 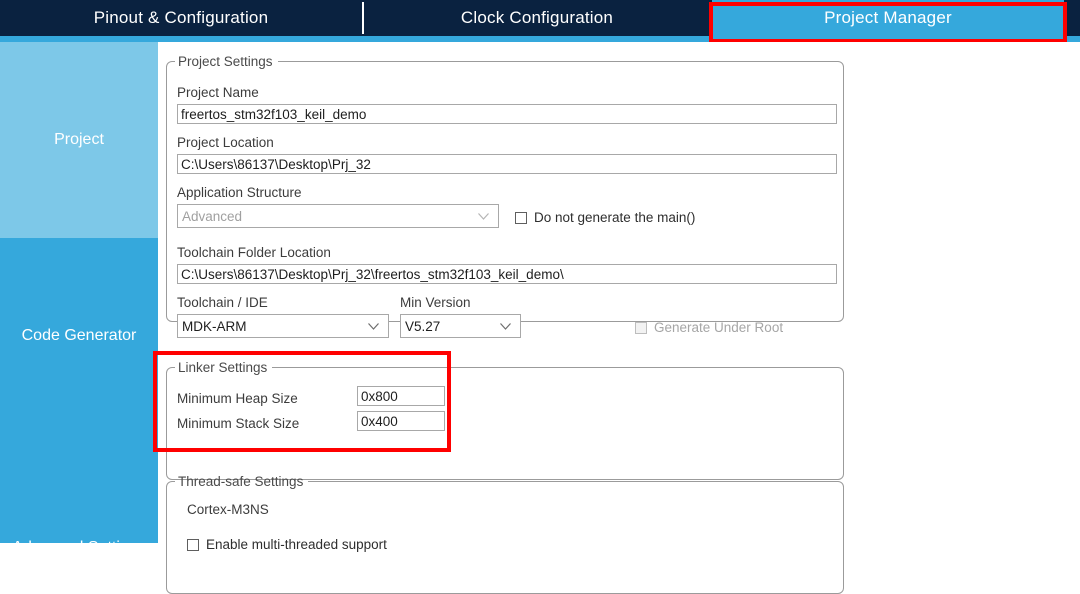 I want to click on application-structure-value: Advanced, so click(x=212, y=216).